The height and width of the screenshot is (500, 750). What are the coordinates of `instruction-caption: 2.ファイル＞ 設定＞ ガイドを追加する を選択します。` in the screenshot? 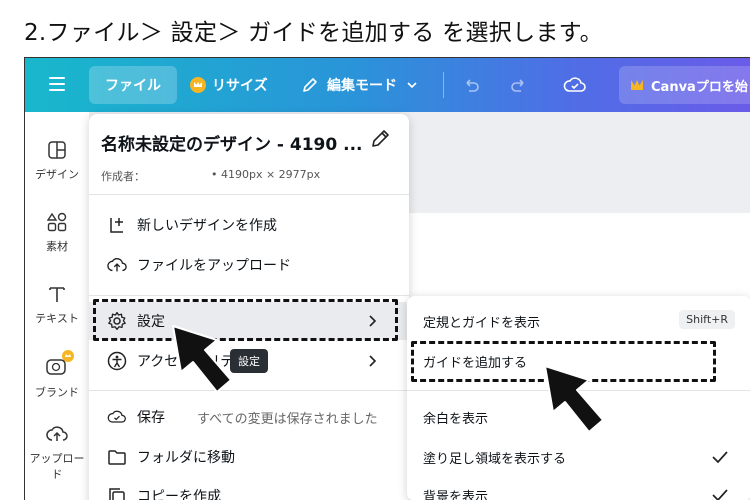 It's located at (313, 33).